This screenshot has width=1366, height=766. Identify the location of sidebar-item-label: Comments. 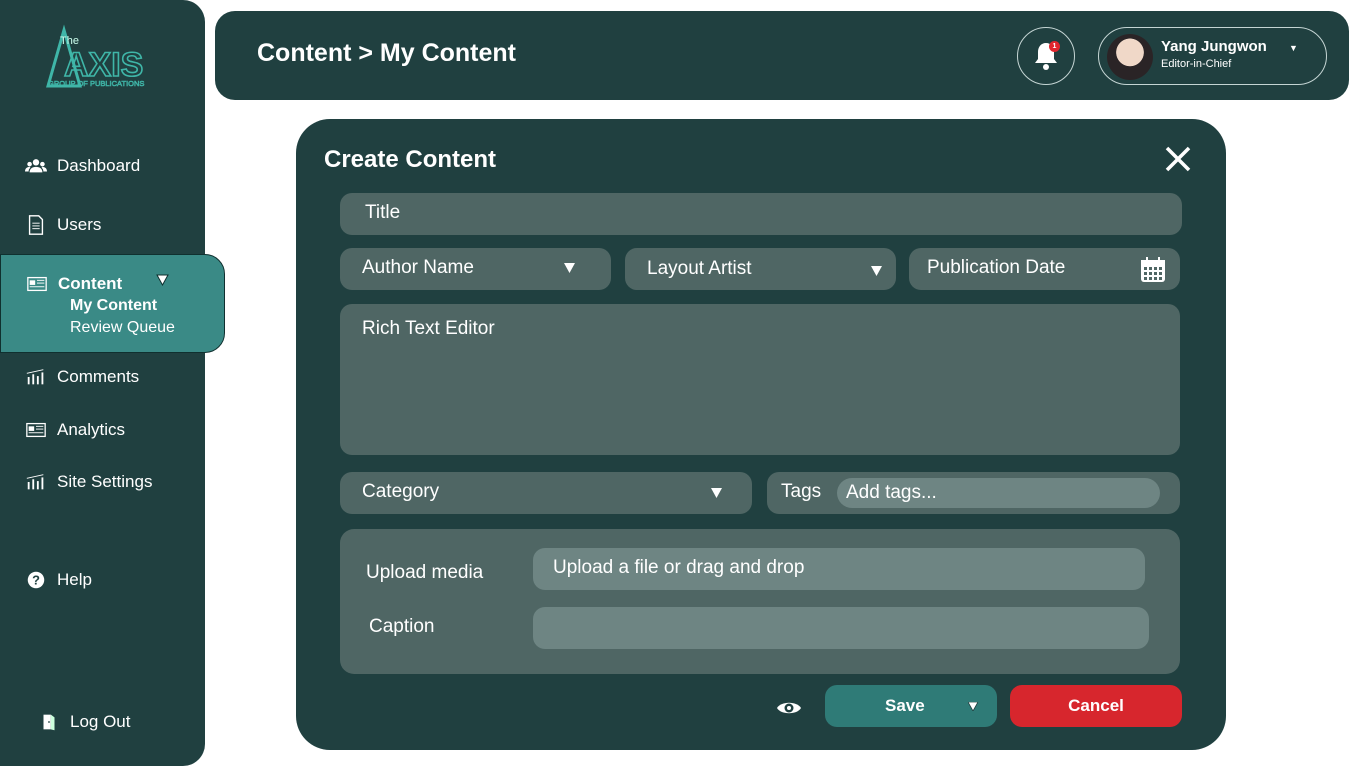
(98, 376).